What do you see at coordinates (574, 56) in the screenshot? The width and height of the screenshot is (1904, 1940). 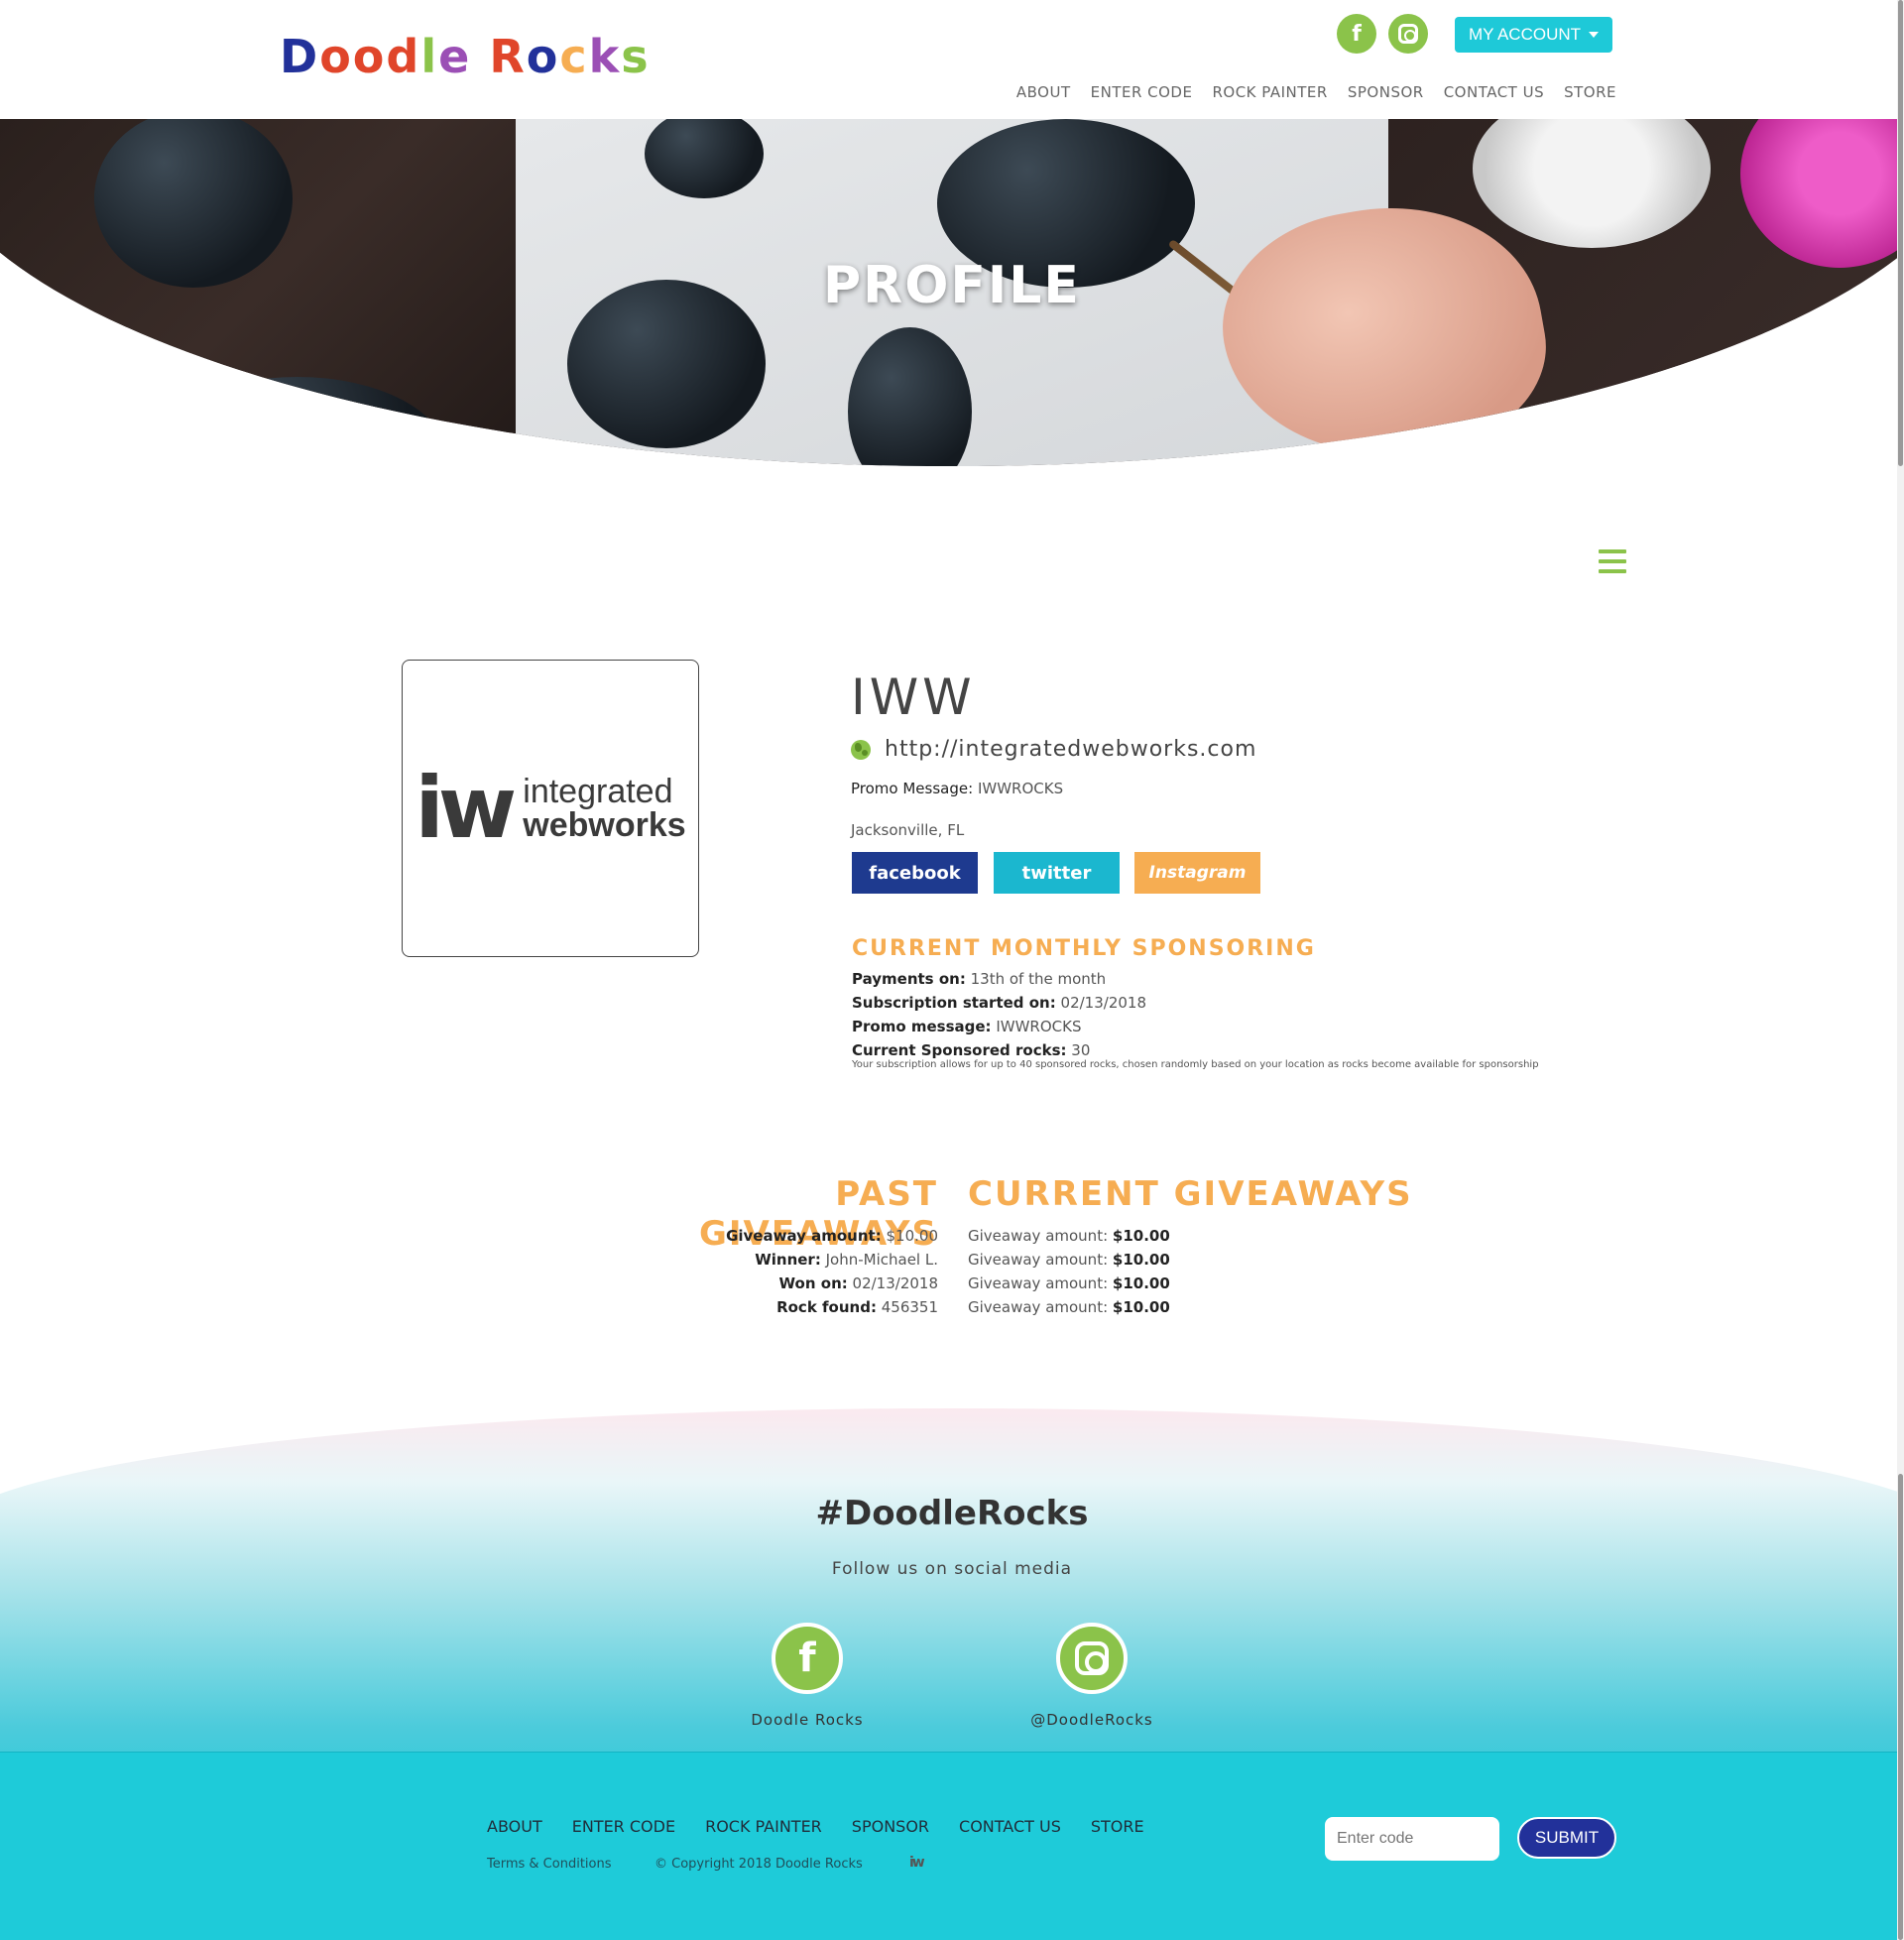 I see `logo-letter: c` at bounding box center [574, 56].